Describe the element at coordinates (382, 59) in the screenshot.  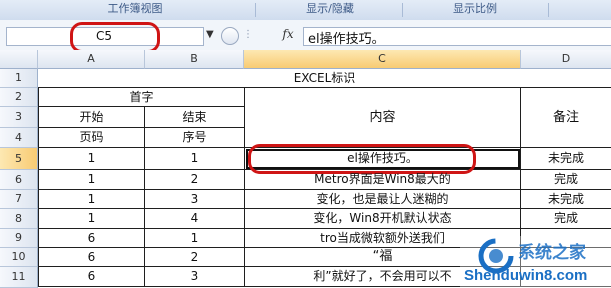
I see `column-header-c: C` at that location.